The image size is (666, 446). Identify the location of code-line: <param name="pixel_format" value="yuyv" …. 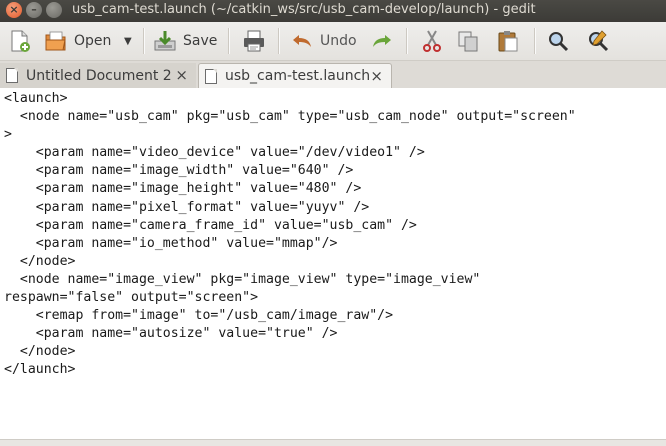
(187, 207).